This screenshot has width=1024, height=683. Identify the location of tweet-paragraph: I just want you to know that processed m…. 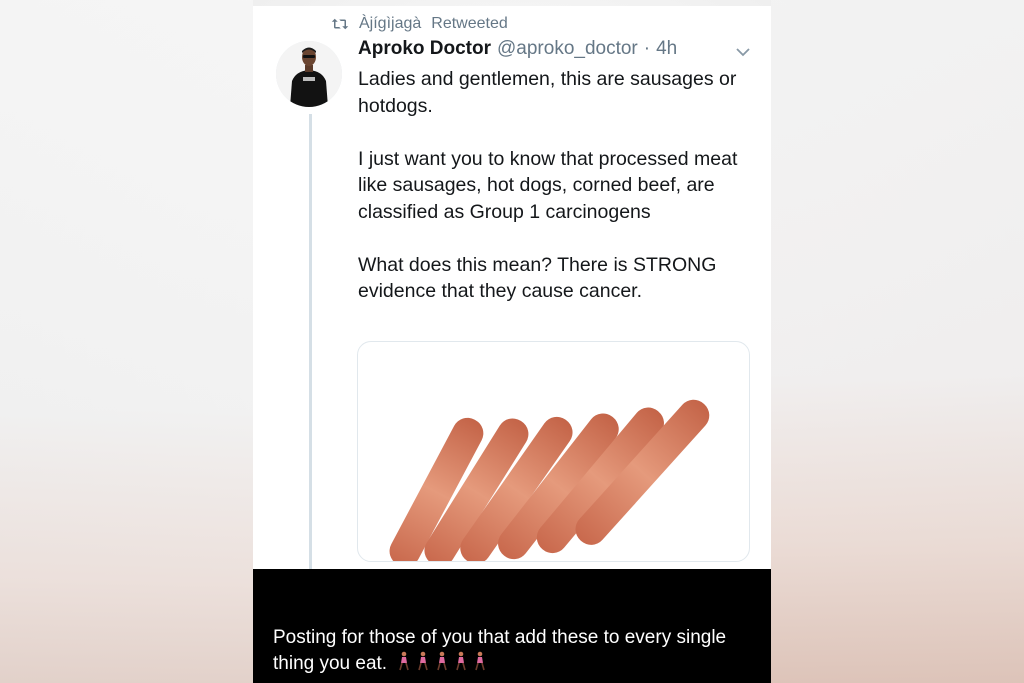
(548, 185).